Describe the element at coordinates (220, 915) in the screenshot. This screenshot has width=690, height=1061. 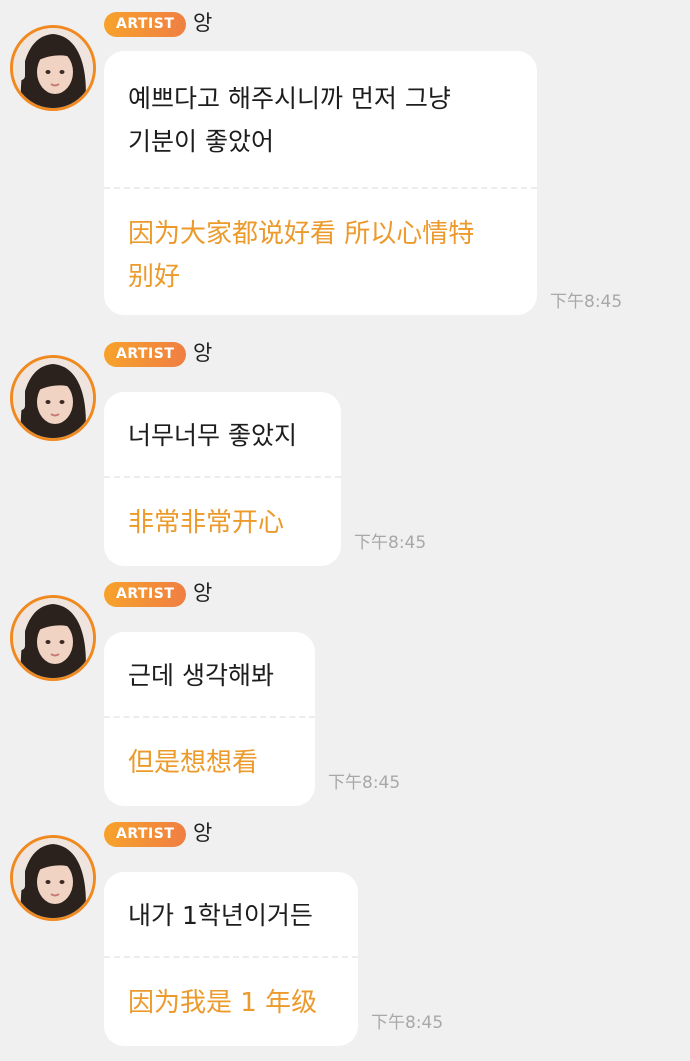
I see `message-text-korean: 내가 1학년이거든` at that location.